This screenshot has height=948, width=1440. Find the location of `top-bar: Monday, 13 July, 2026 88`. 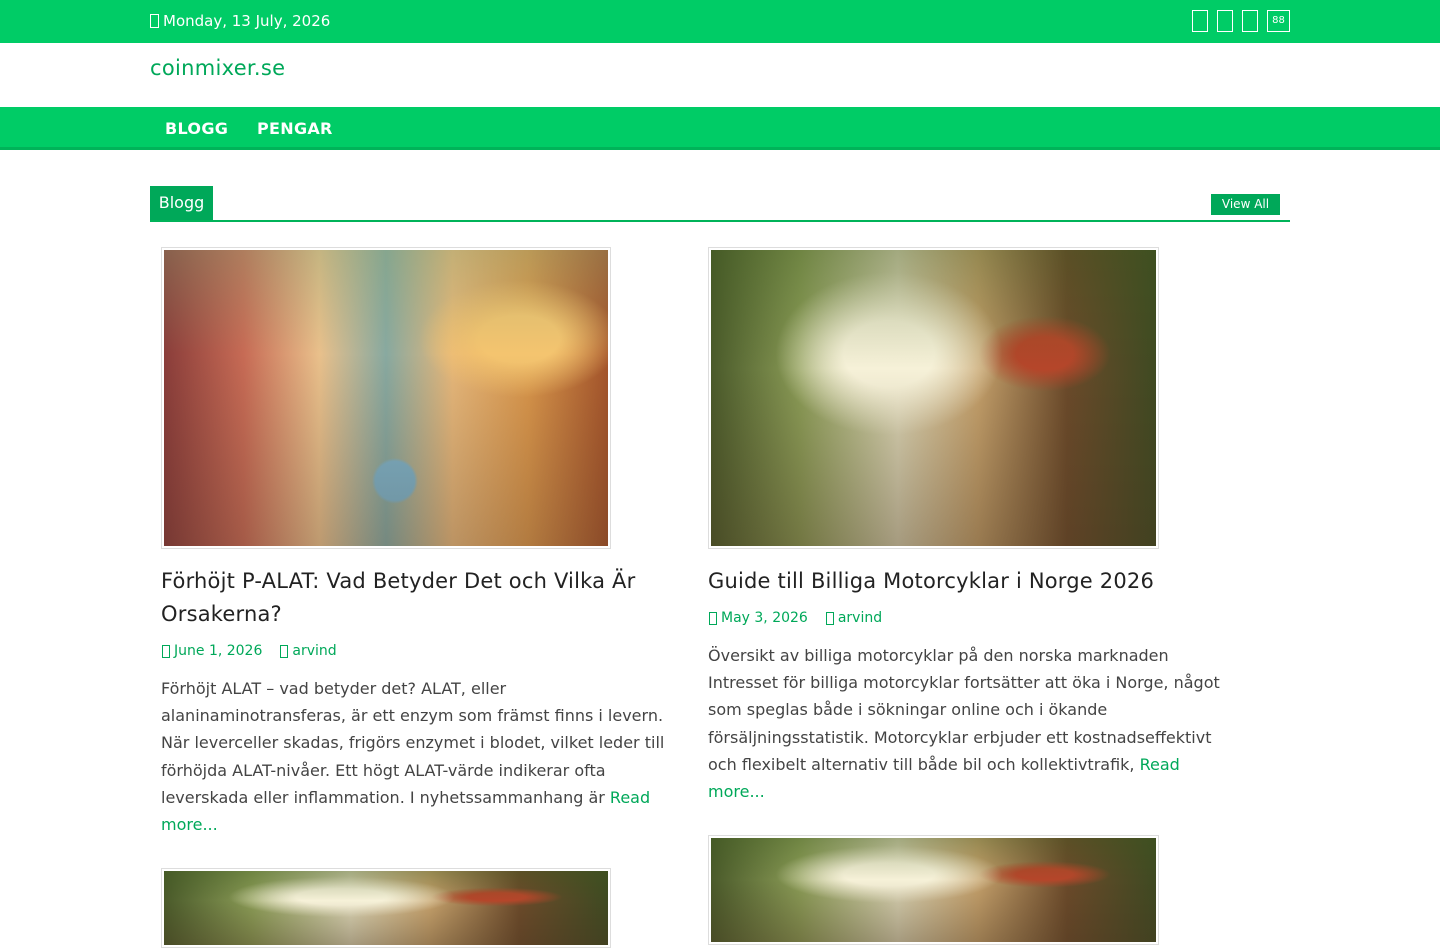

top-bar: Monday, 13 July, 2026 88 is located at coordinates (720, 21).